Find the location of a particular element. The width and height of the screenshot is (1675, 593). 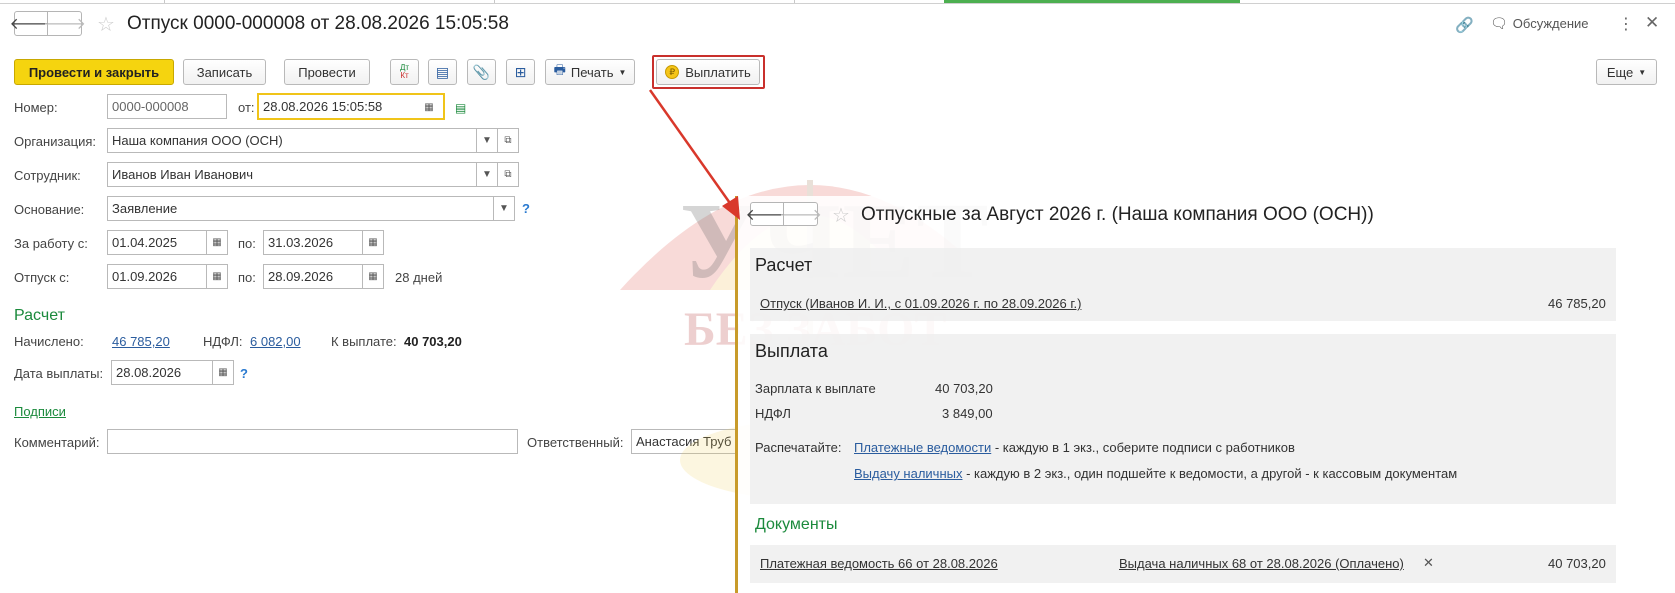

arrow-right-icon: 🡒 is located at coordinates (800, 215).